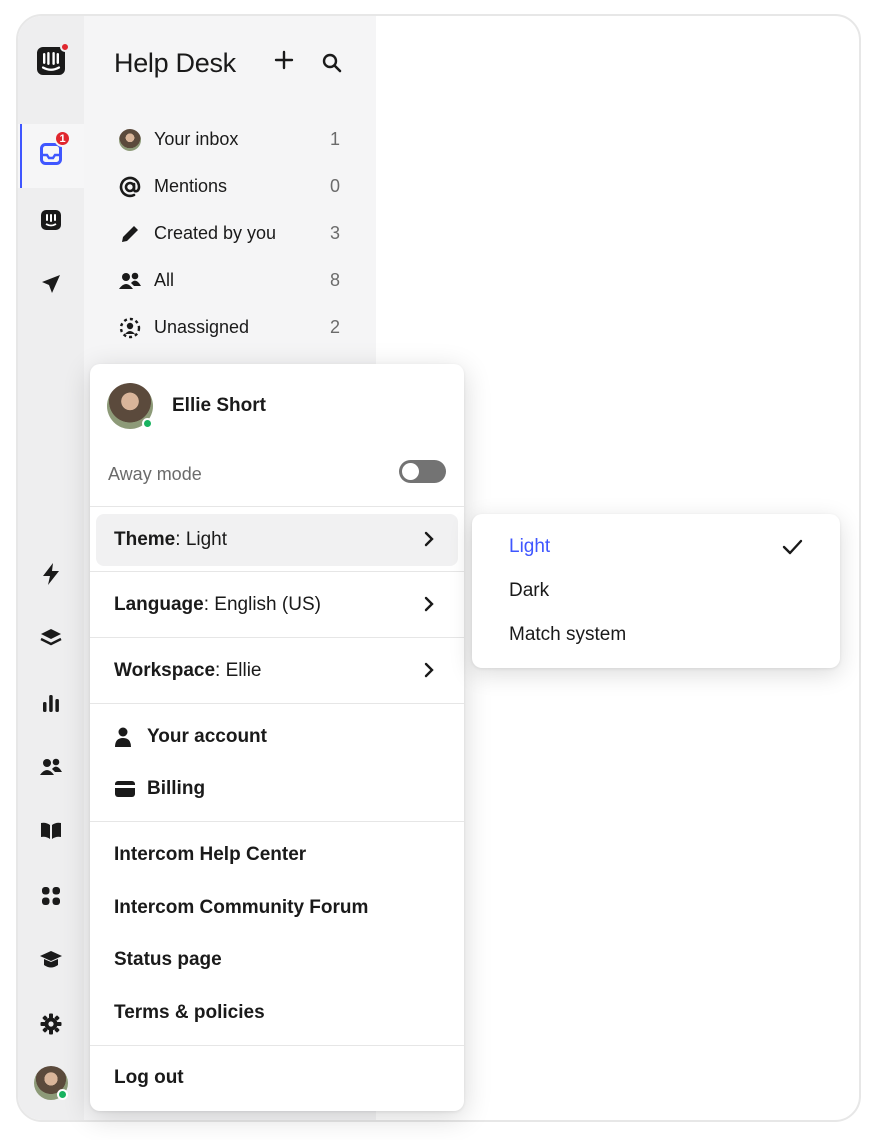 The height and width of the screenshot is (1140, 888). I want to click on rail-academy, so click(51, 962).